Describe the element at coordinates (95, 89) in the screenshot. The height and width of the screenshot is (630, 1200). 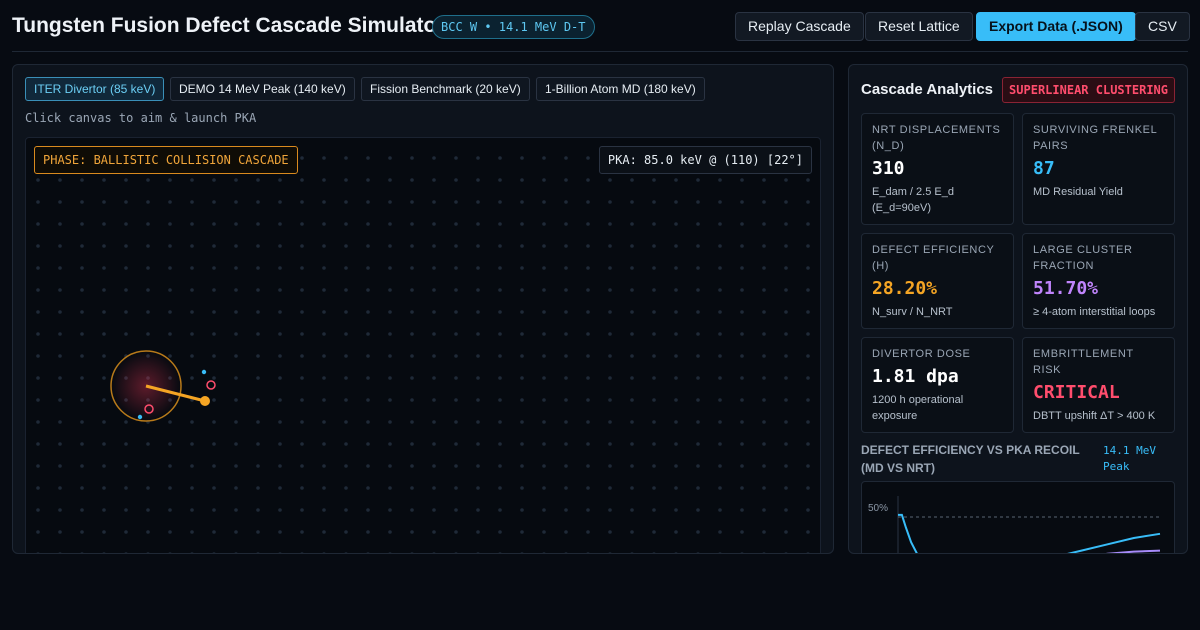
I see `preset-iter-divertor: ITER Divertor (85 keV)` at that location.